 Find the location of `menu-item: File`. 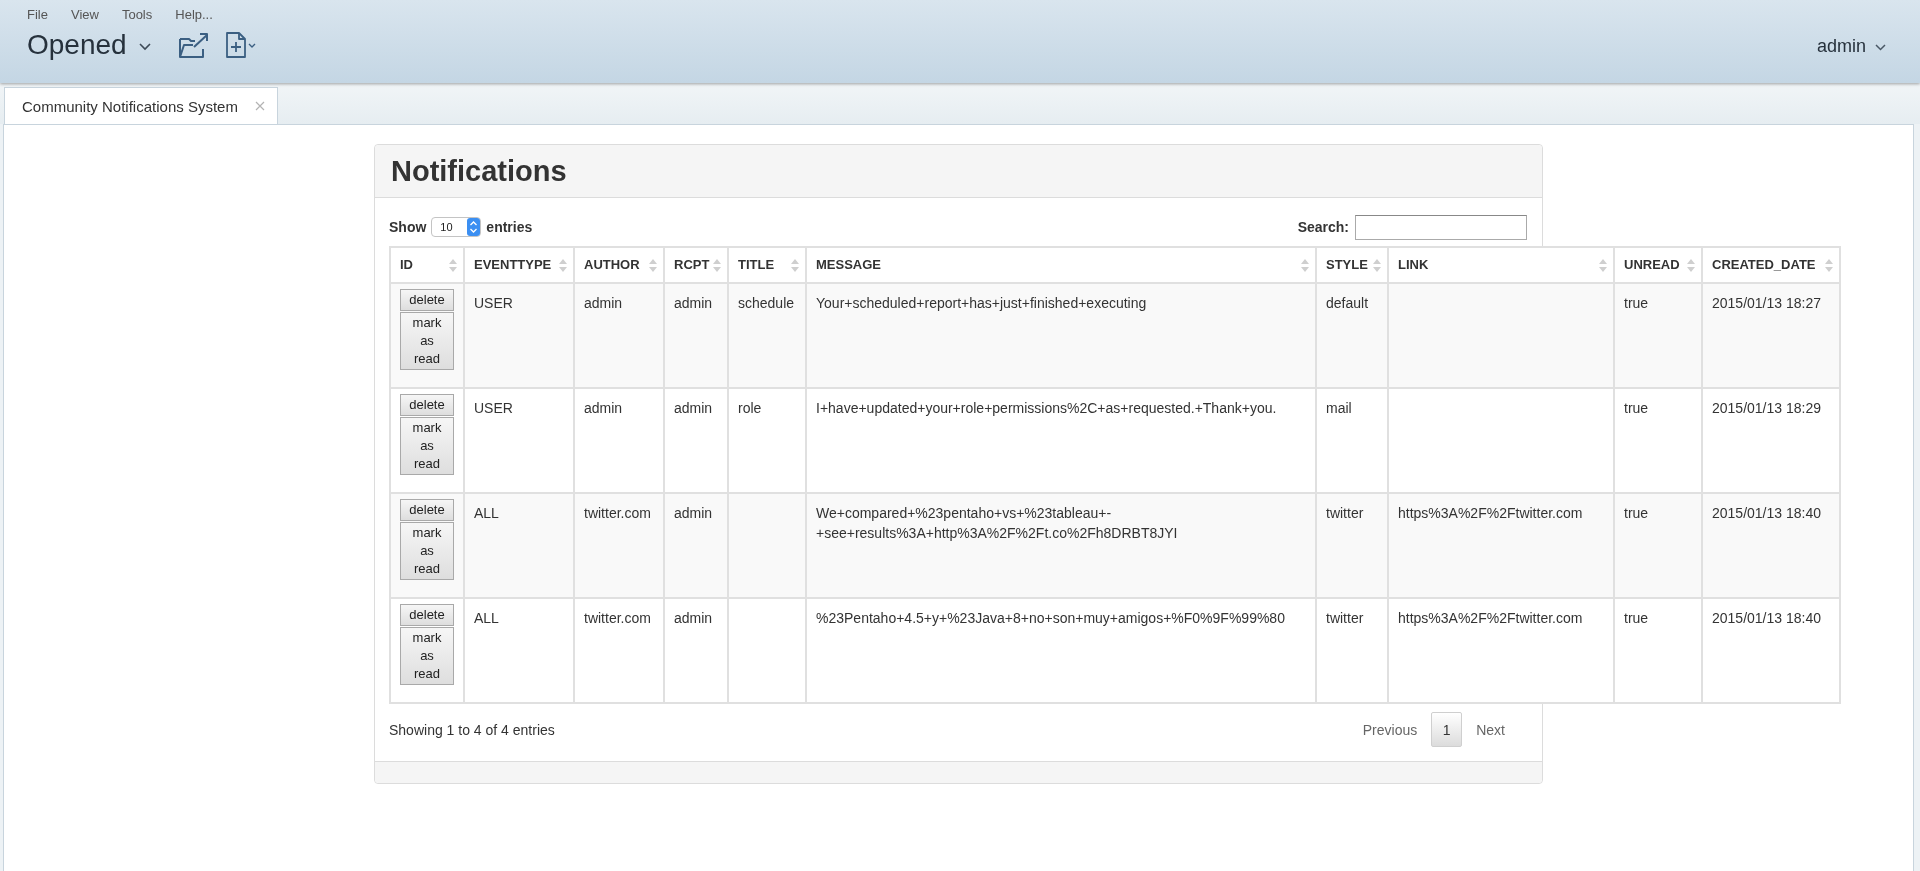

menu-item: File is located at coordinates (37, 15).